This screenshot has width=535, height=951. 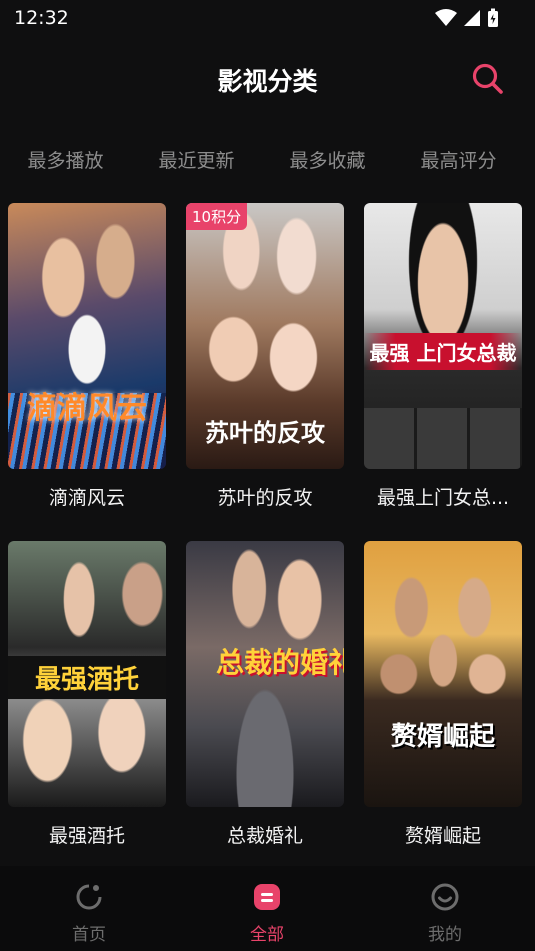 I want to click on search-button, so click(x=488, y=79).